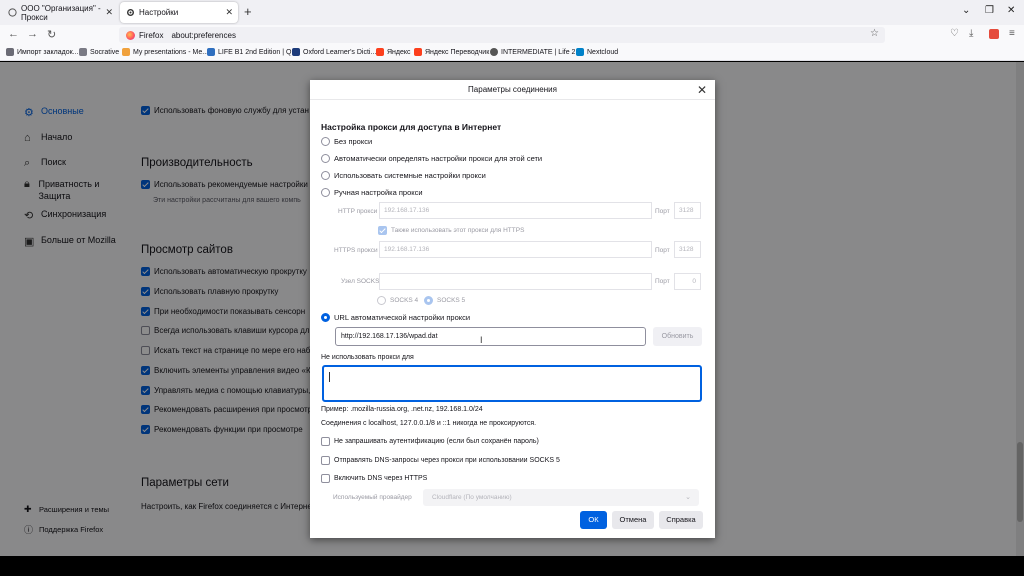  Describe the element at coordinates (593, 520) in the screenshot. I see `ok-button: ОК` at that location.